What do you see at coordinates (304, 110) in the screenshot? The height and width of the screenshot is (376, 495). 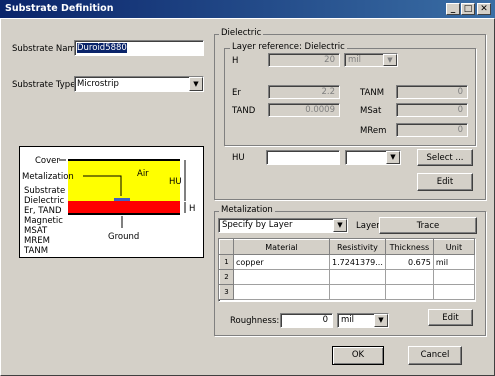 I see `tand-input: 0.0009` at bounding box center [304, 110].